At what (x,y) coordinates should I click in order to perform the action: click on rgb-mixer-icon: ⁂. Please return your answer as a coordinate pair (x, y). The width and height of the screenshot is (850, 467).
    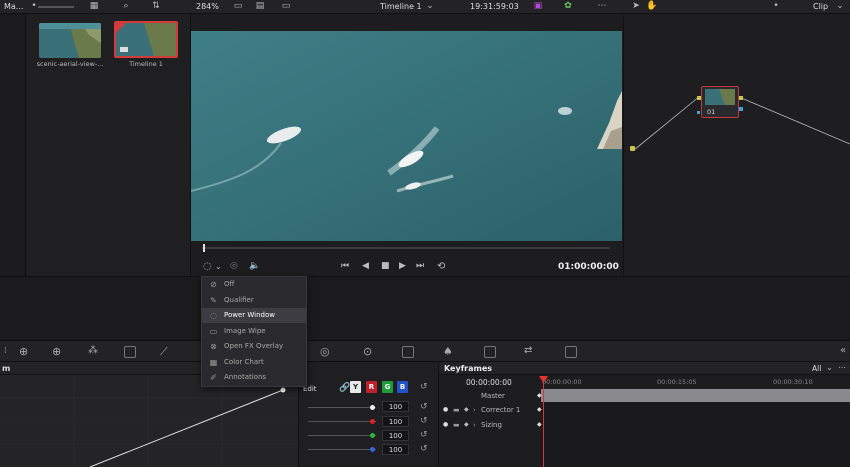
    Looking at the image, I should click on (93, 350).